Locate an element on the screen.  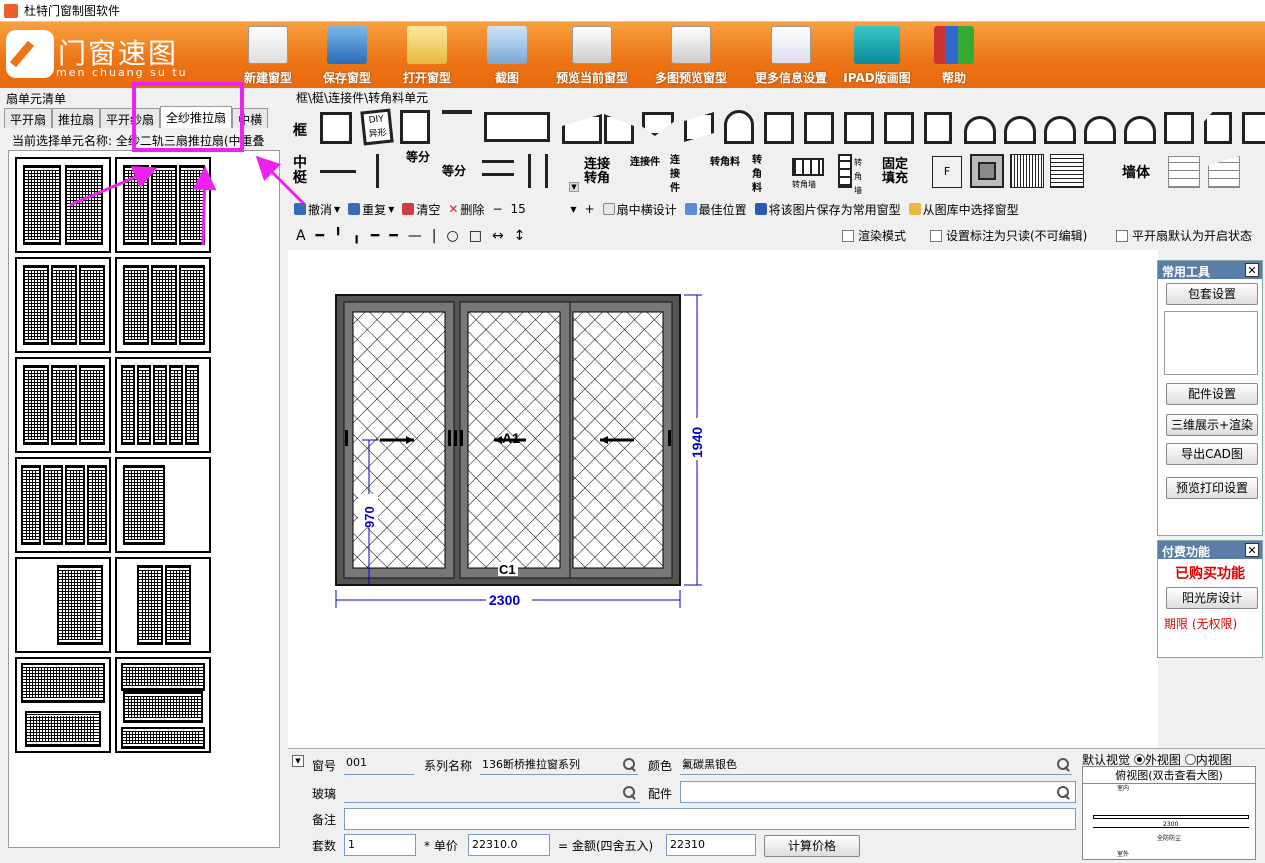
open-window-button: 打开窗型 is located at coordinates (427, 57).